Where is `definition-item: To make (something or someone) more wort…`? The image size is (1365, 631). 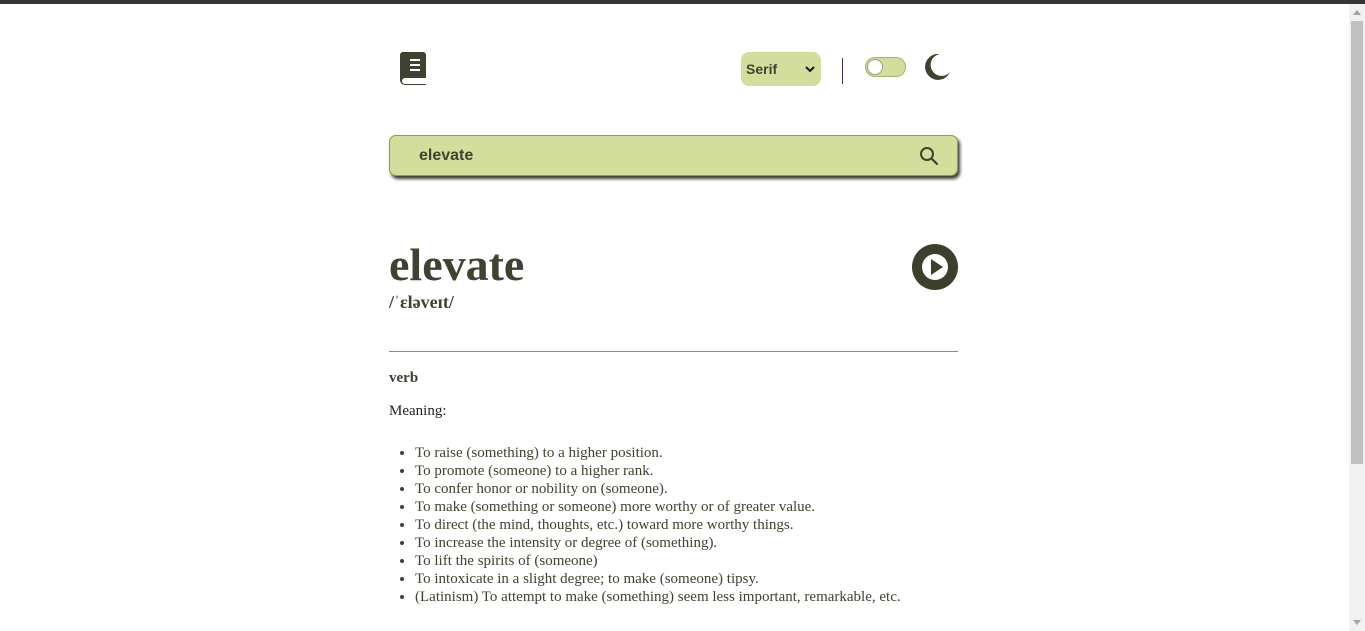
definition-item: To make (something or someone) more wort… is located at coordinates (695, 507).